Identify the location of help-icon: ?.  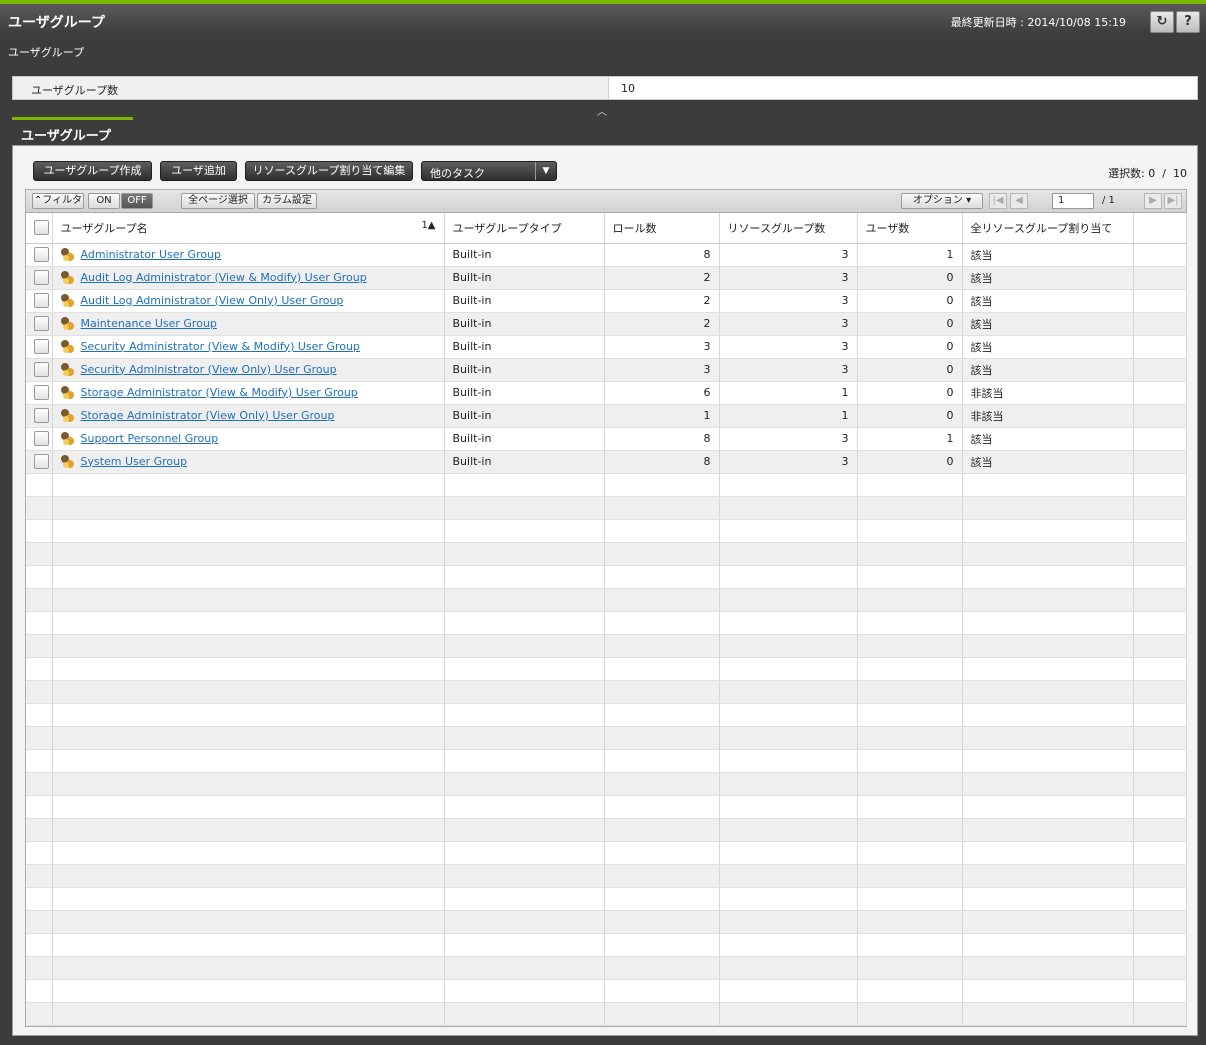
(1188, 21).